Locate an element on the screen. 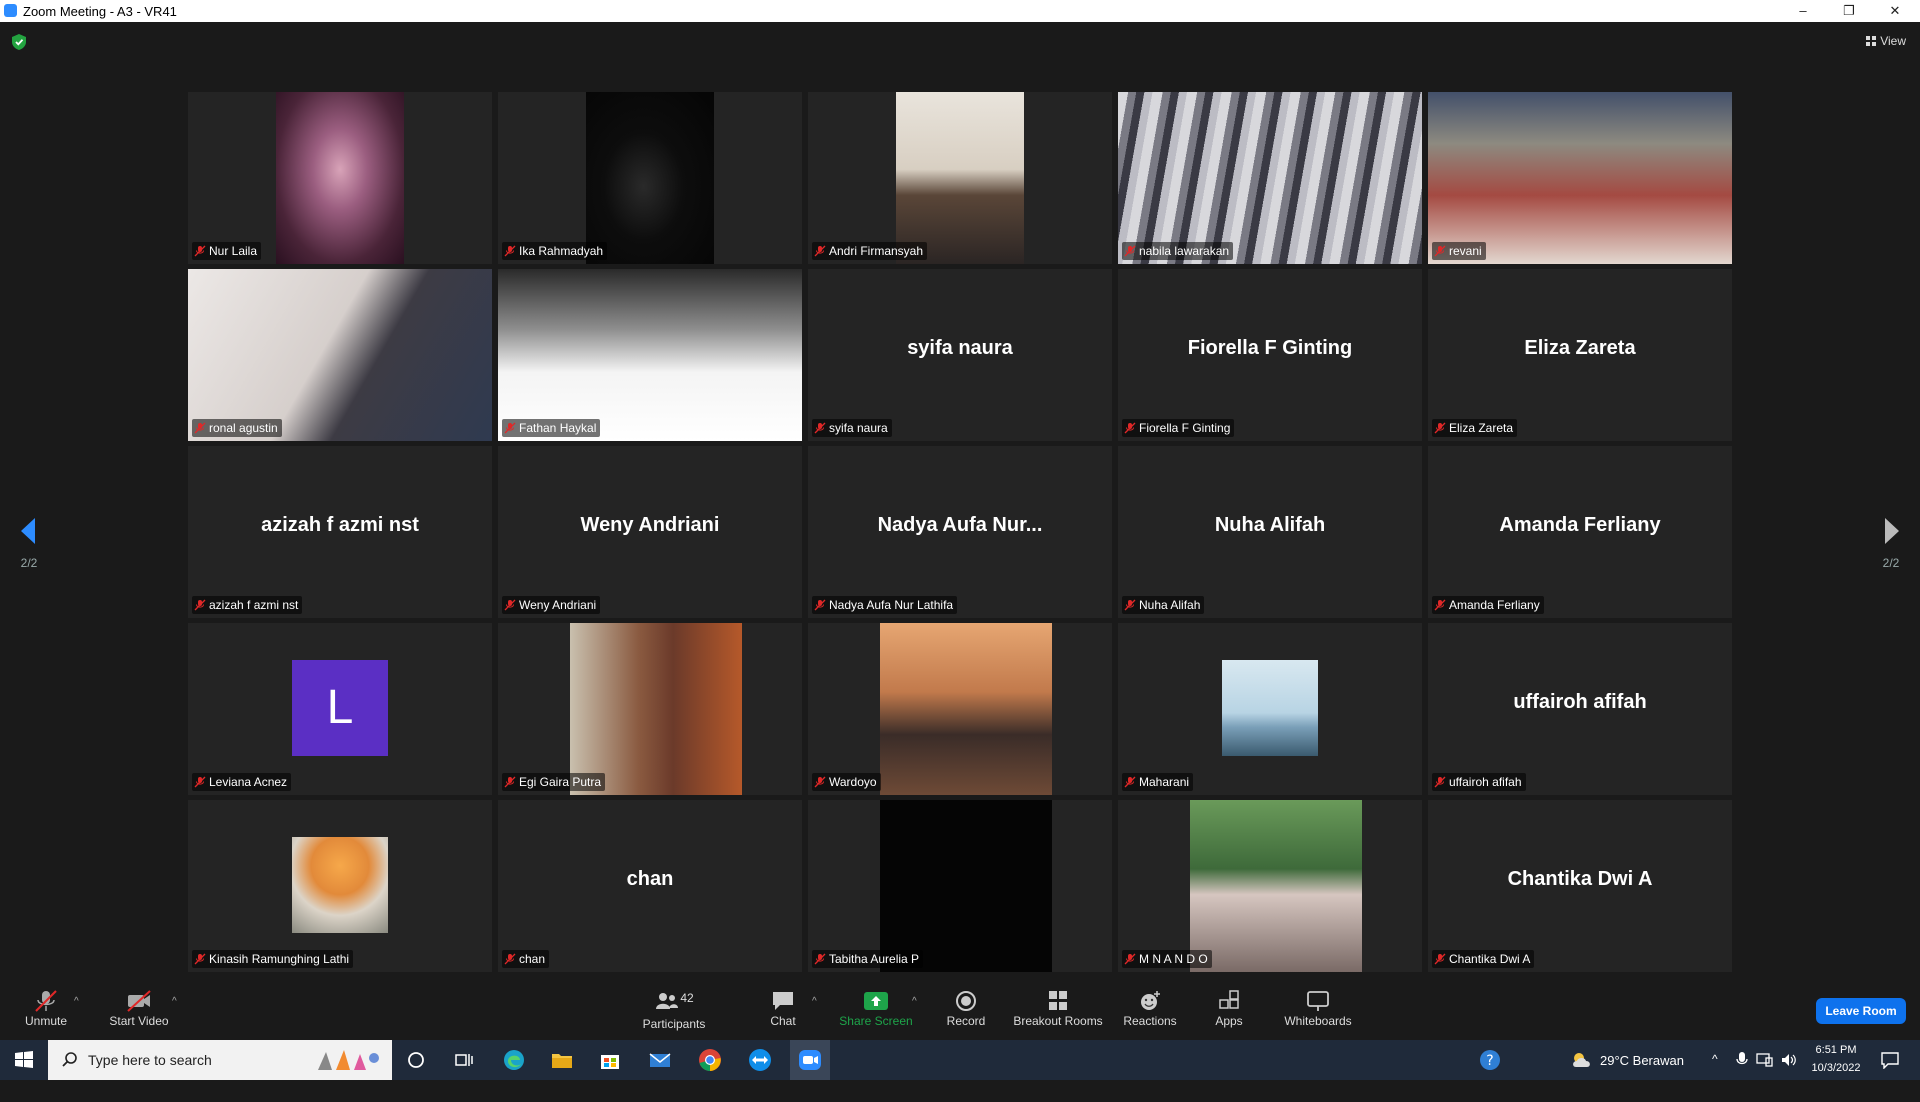 Image resolution: width=1920 pixels, height=1102 pixels. participant-name: Nuha Alifah is located at coordinates (1170, 605).